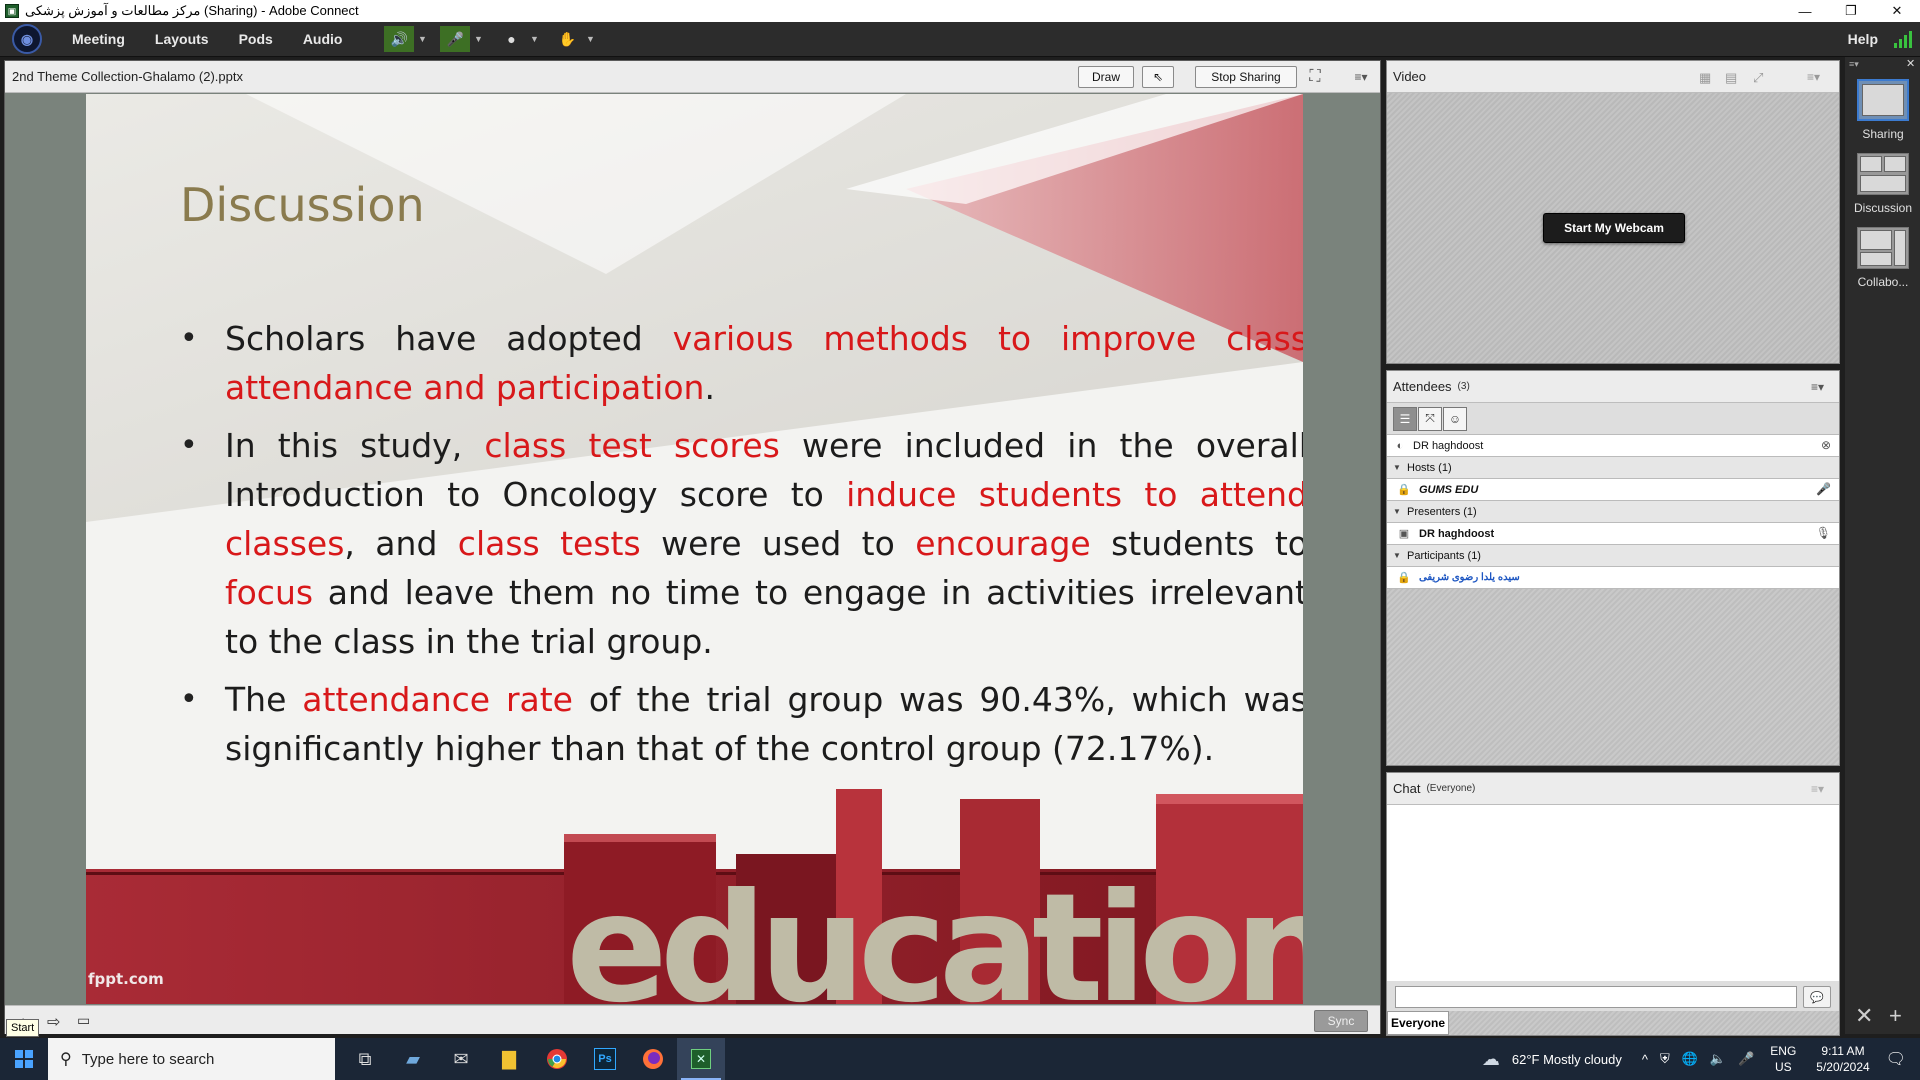 The width and height of the screenshot is (1920, 1080). Describe the element at coordinates (1645, 1059) in the screenshot. I see `show-hidden-icons-icon: ^` at that location.